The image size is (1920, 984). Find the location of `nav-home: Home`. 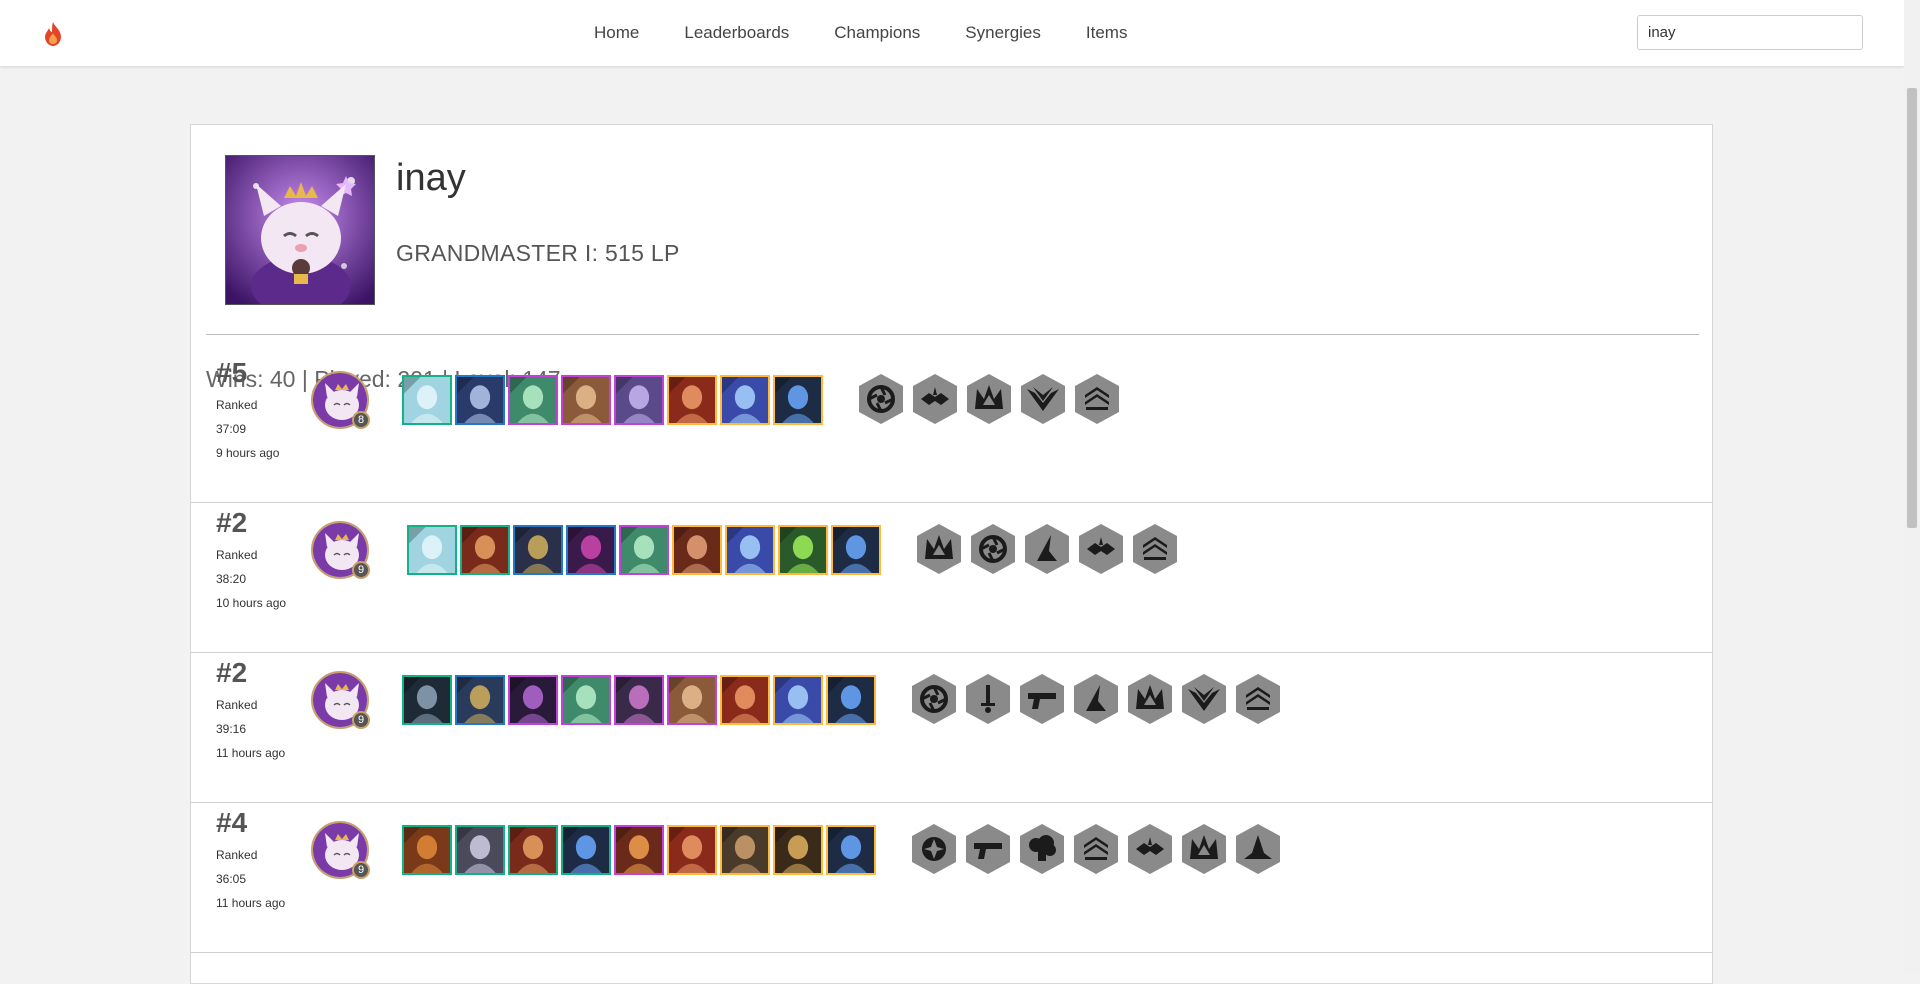

nav-home: Home is located at coordinates (616, 33).